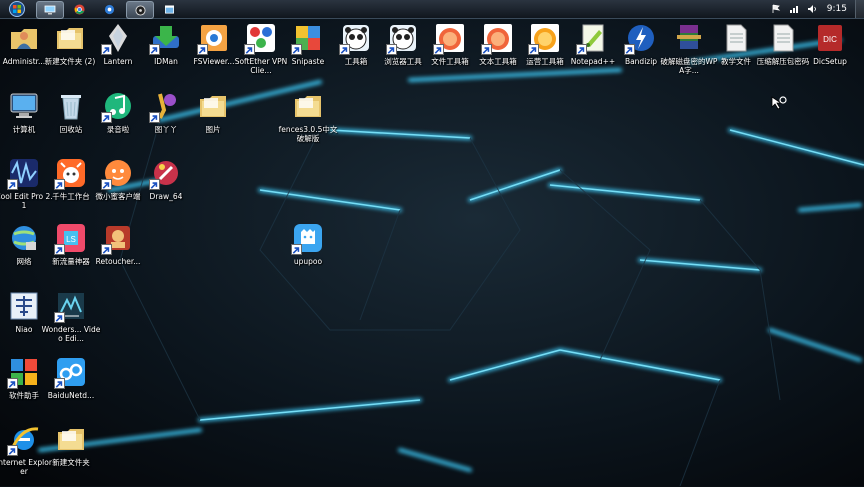 This screenshot has width=864, height=487. I want to click on upupoo-icon, so click(307, 238).